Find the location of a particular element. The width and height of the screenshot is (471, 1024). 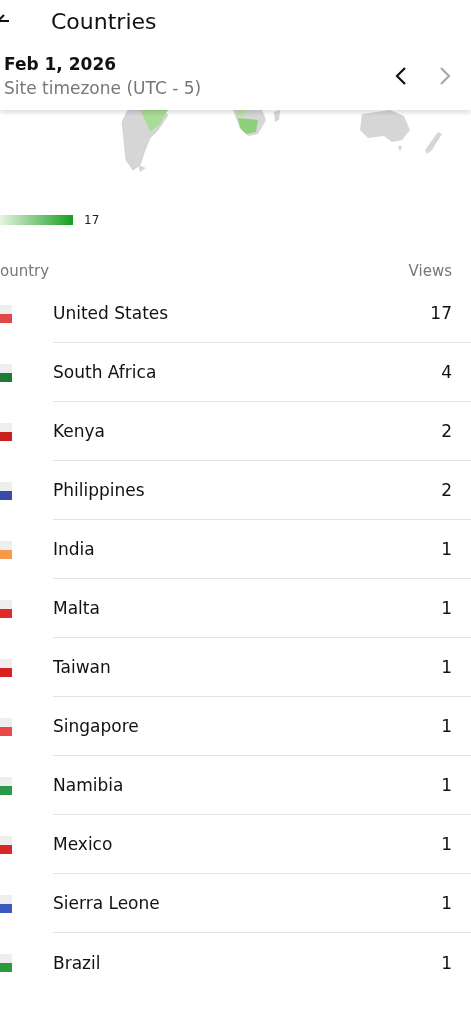

country-name: Mexico is located at coordinates (83, 844).